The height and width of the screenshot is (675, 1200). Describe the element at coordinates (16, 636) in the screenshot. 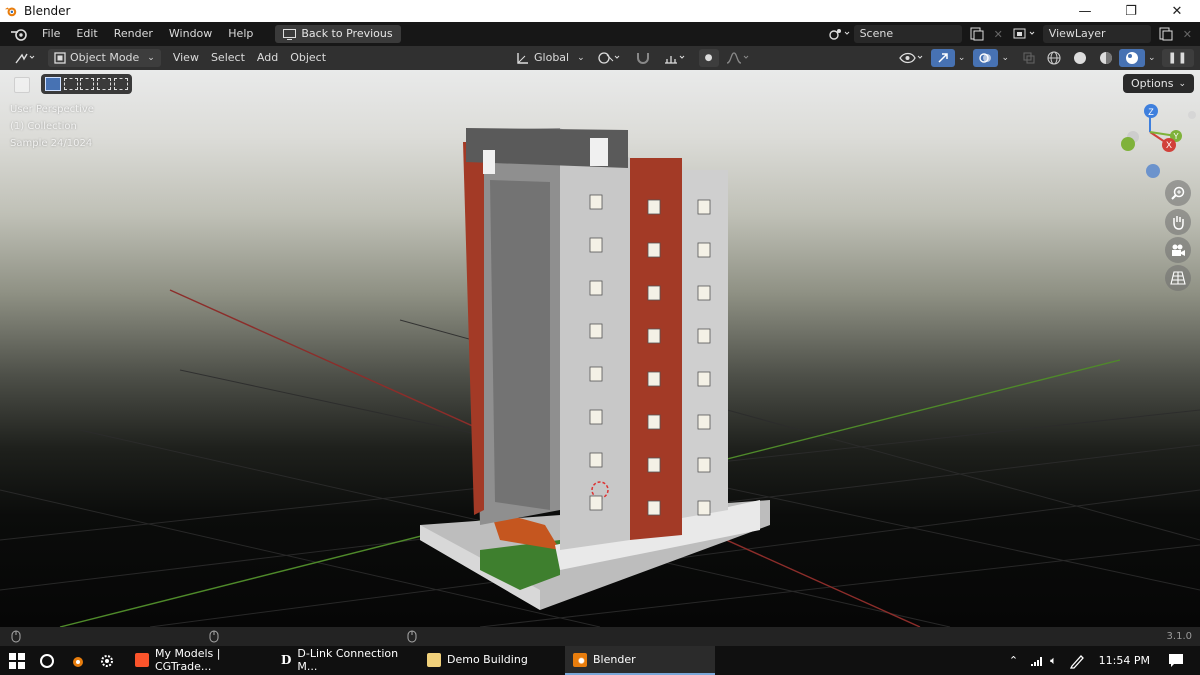

I see `mouse-left-icon` at that location.